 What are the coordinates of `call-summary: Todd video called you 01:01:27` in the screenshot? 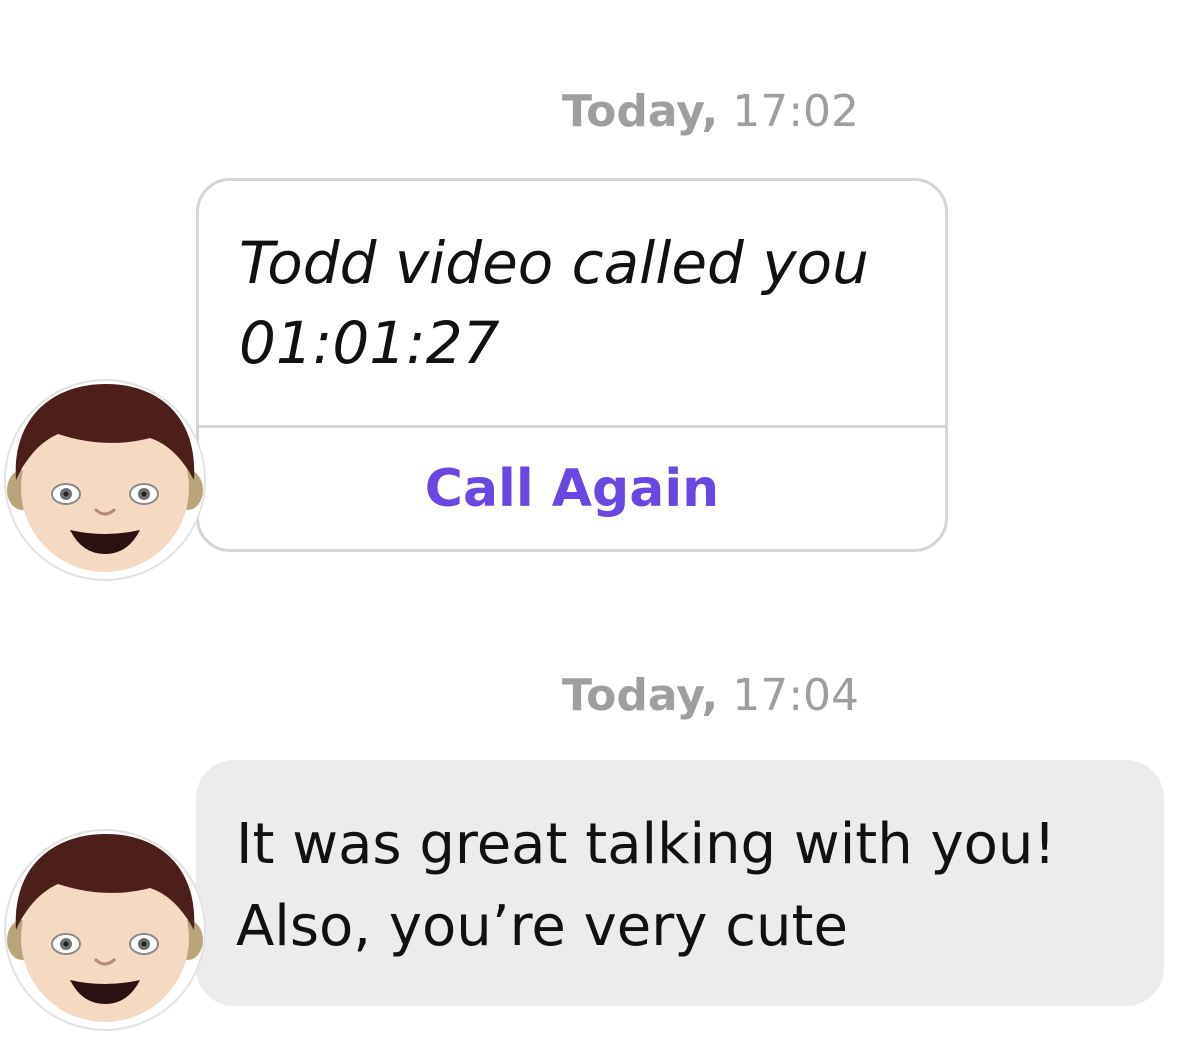 It's located at (554, 303).